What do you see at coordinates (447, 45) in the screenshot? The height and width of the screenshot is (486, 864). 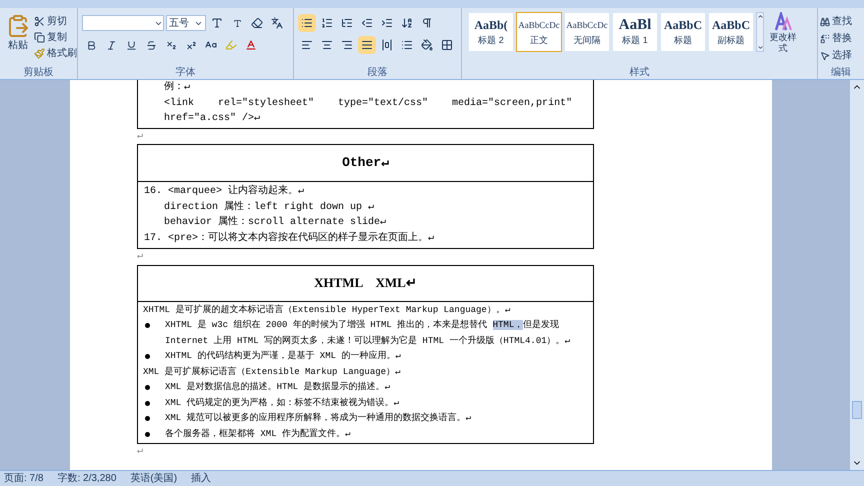 I see `border-grid-icon` at bounding box center [447, 45].